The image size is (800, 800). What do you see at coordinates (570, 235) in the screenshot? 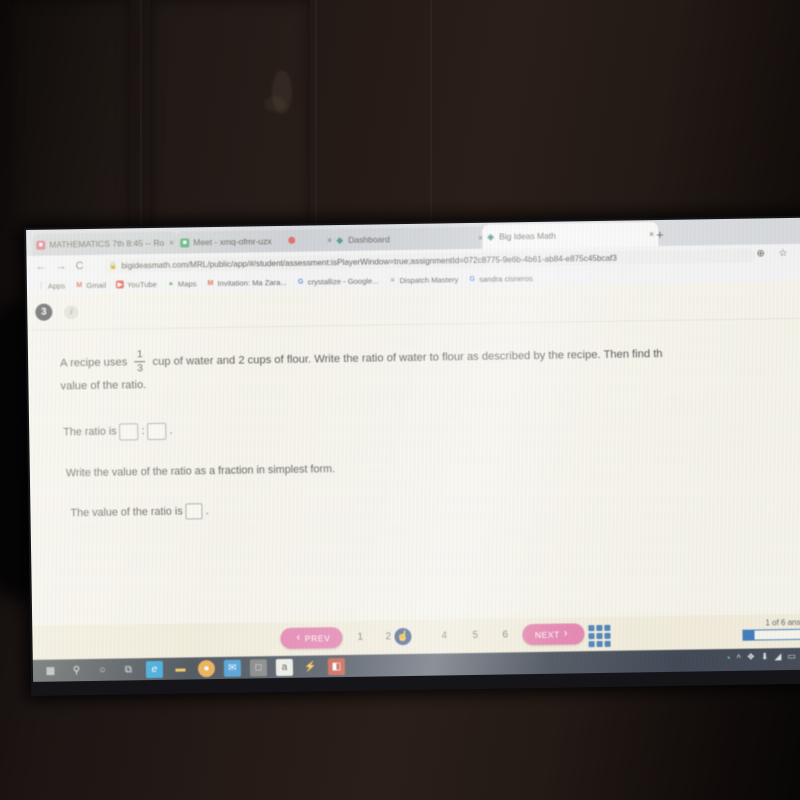
I see `browser-tab-active: ◆ Big Ideas Math ×` at bounding box center [570, 235].